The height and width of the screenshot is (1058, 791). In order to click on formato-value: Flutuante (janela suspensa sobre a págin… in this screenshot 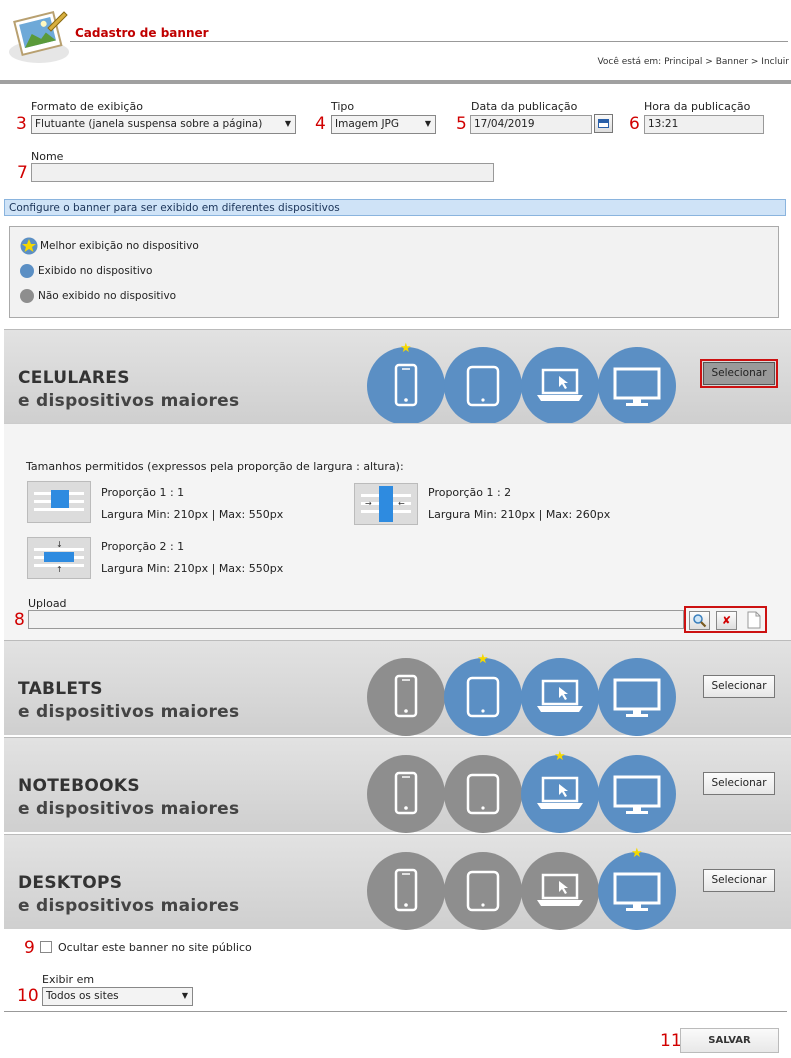, I will do `click(149, 124)`.